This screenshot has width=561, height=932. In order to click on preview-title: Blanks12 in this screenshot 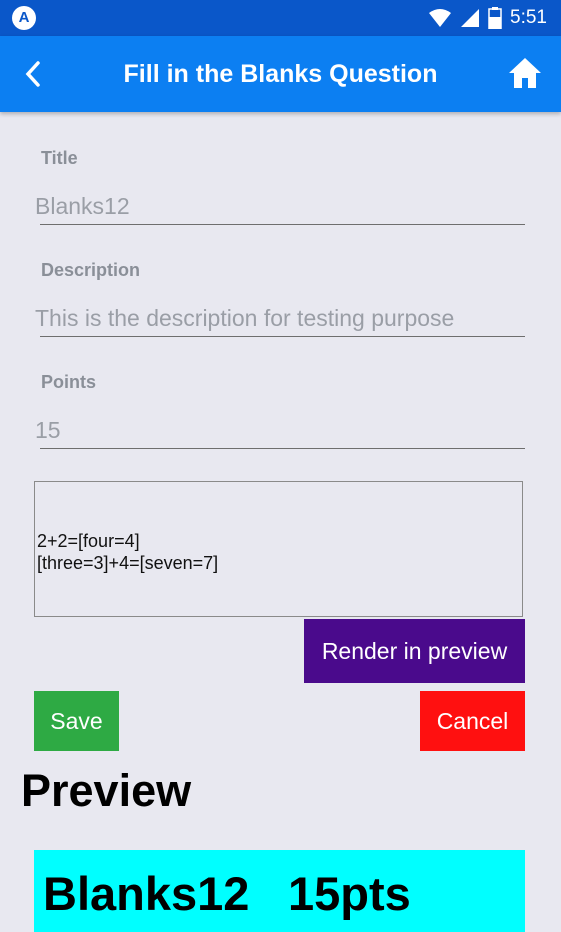, I will do `click(146, 893)`.